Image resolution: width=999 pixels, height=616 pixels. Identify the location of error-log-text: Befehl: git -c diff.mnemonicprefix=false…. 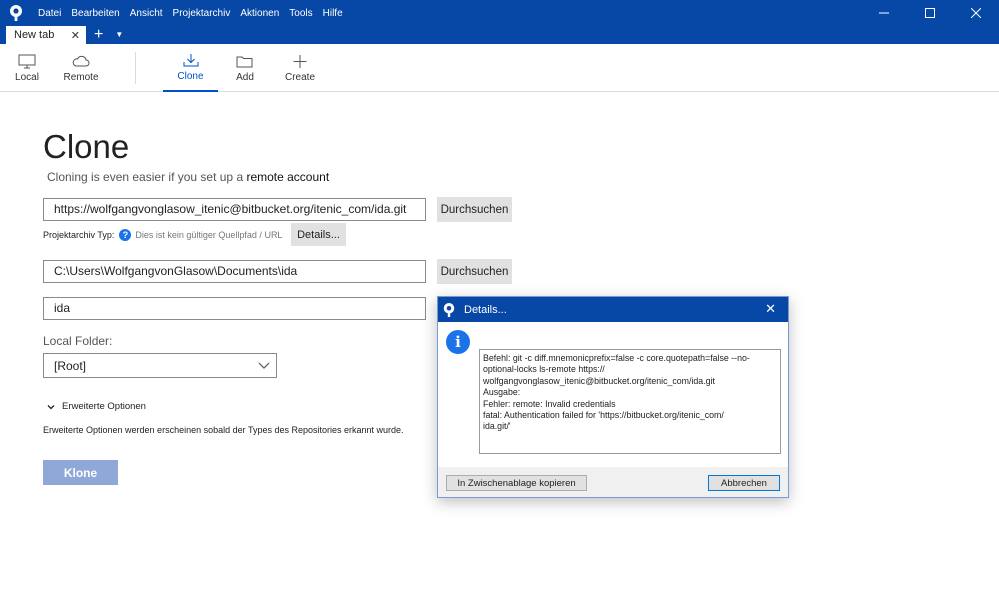
(630, 401).